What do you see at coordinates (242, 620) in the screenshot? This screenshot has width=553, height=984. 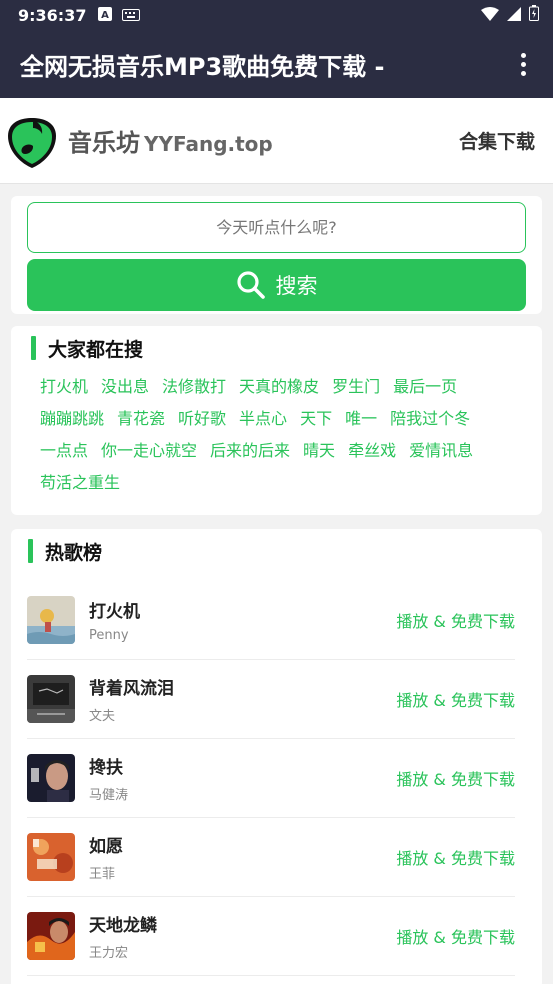 I see `song-info: 打火机 Penny` at bounding box center [242, 620].